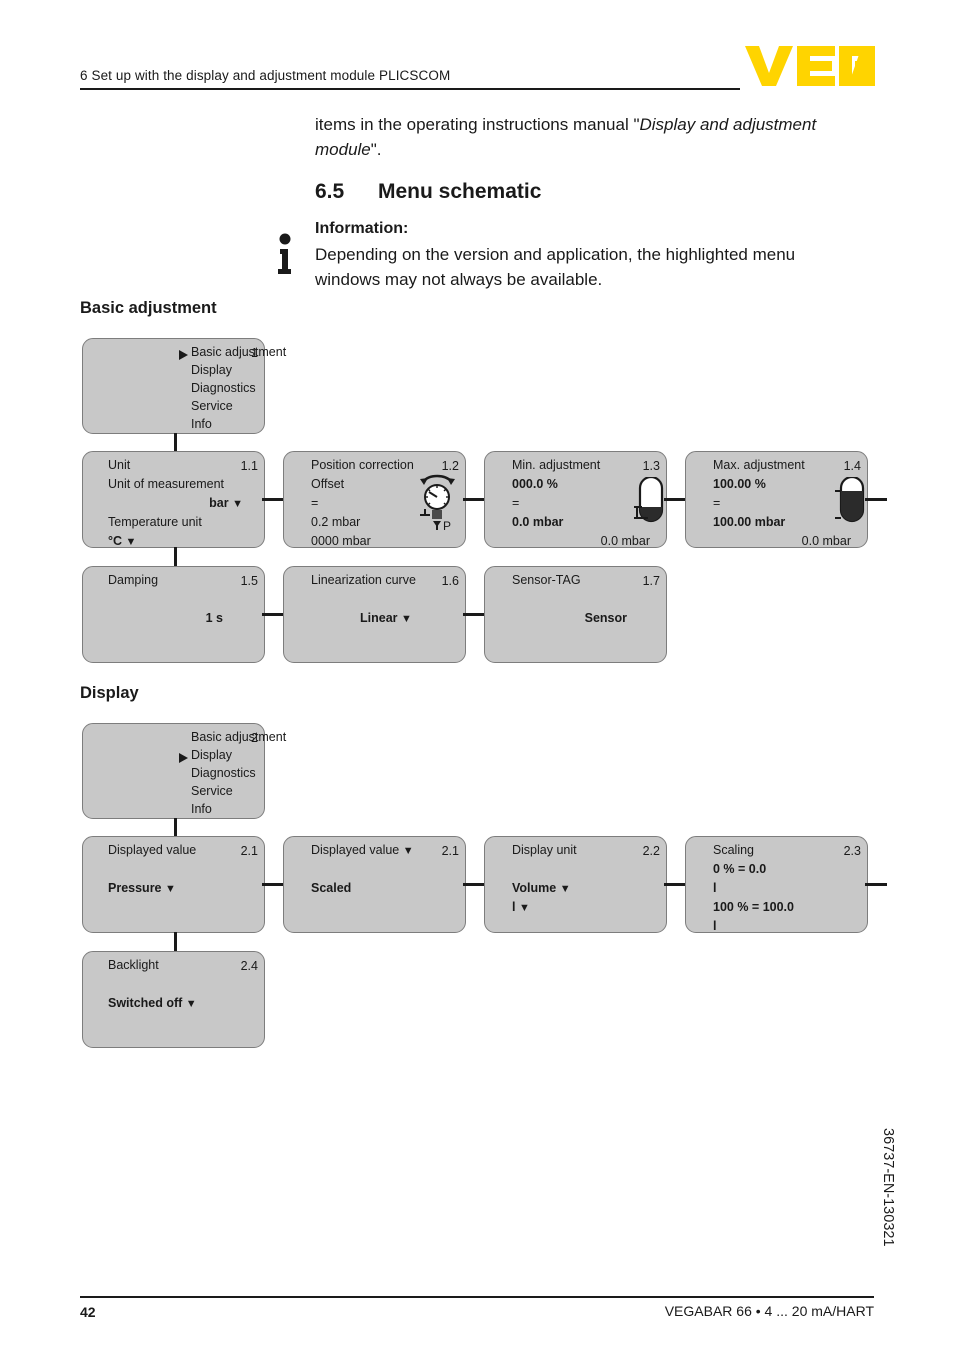 This screenshot has height=1354, width=954. What do you see at coordinates (759, 465) in the screenshot?
I see `box-title: Max. adjustment` at bounding box center [759, 465].